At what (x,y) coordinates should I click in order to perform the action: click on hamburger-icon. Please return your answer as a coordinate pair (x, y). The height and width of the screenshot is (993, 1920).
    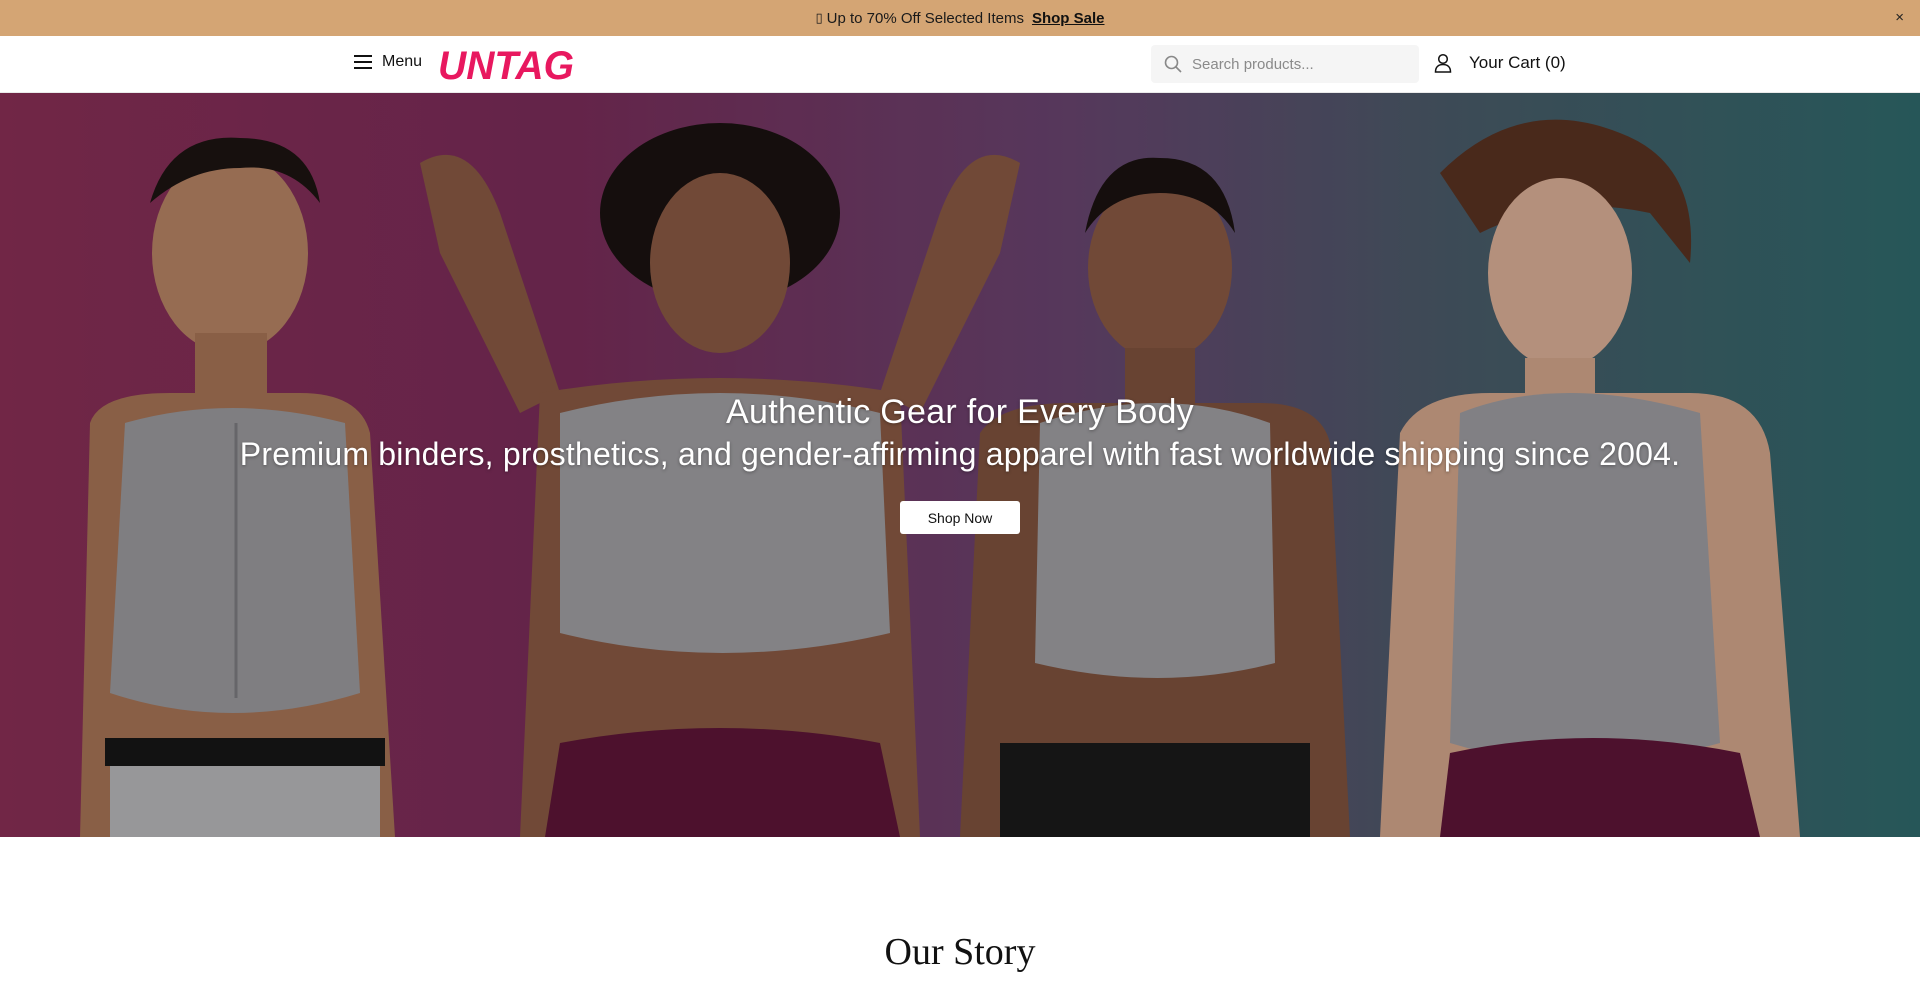
    Looking at the image, I should click on (363, 62).